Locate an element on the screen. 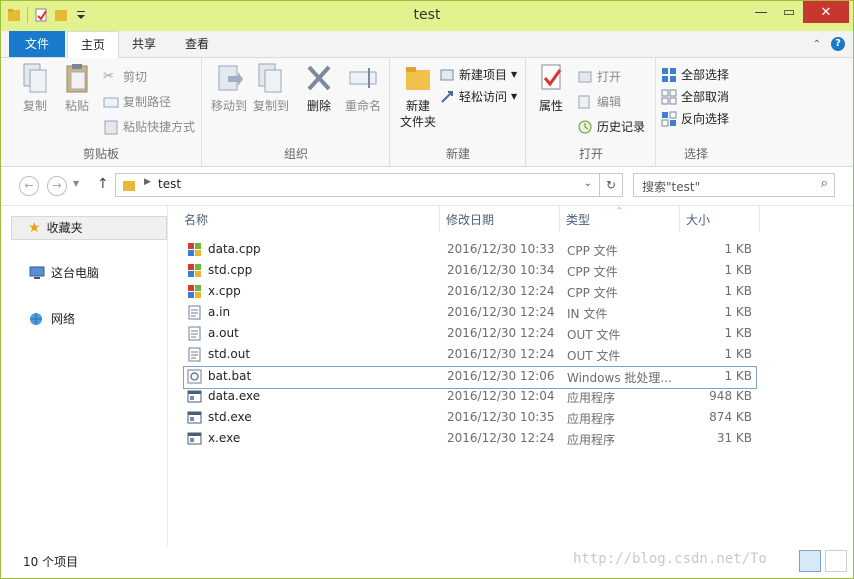  breadcrumb-item-test: test is located at coordinates (169, 184).